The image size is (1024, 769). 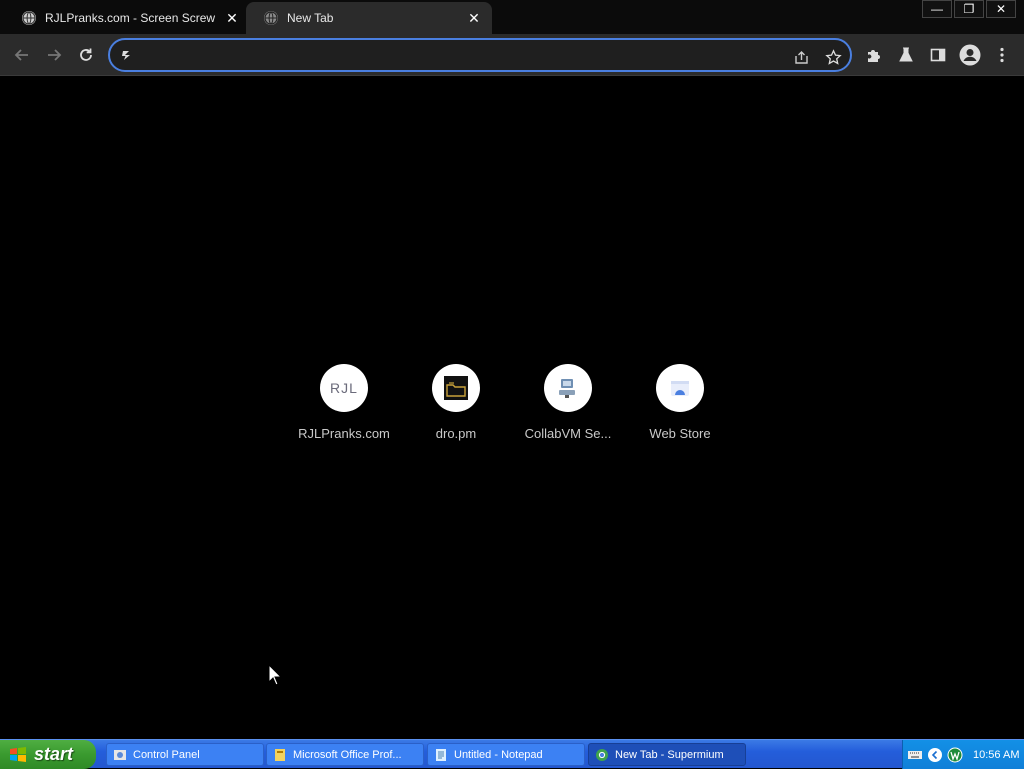 I want to click on extensions-button, so click(x=874, y=55).